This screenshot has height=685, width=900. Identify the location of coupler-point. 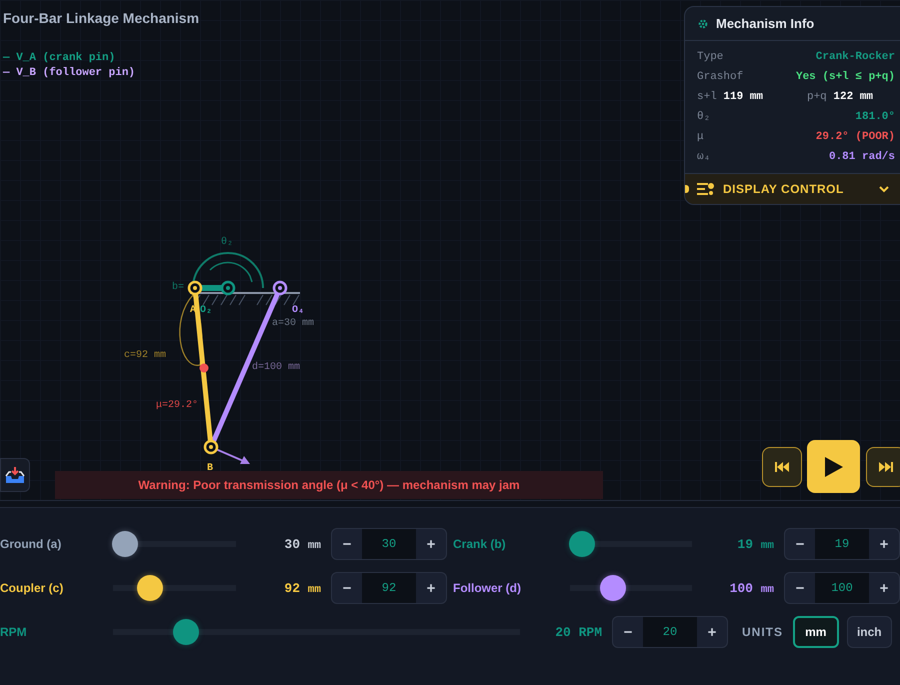
(204, 368).